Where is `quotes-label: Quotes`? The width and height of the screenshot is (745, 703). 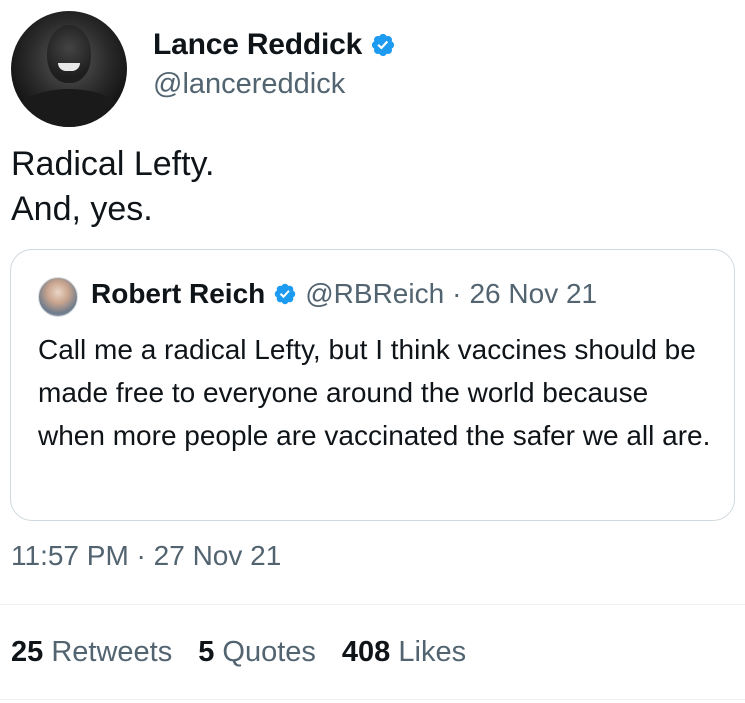
quotes-label: Quotes is located at coordinates (269, 652).